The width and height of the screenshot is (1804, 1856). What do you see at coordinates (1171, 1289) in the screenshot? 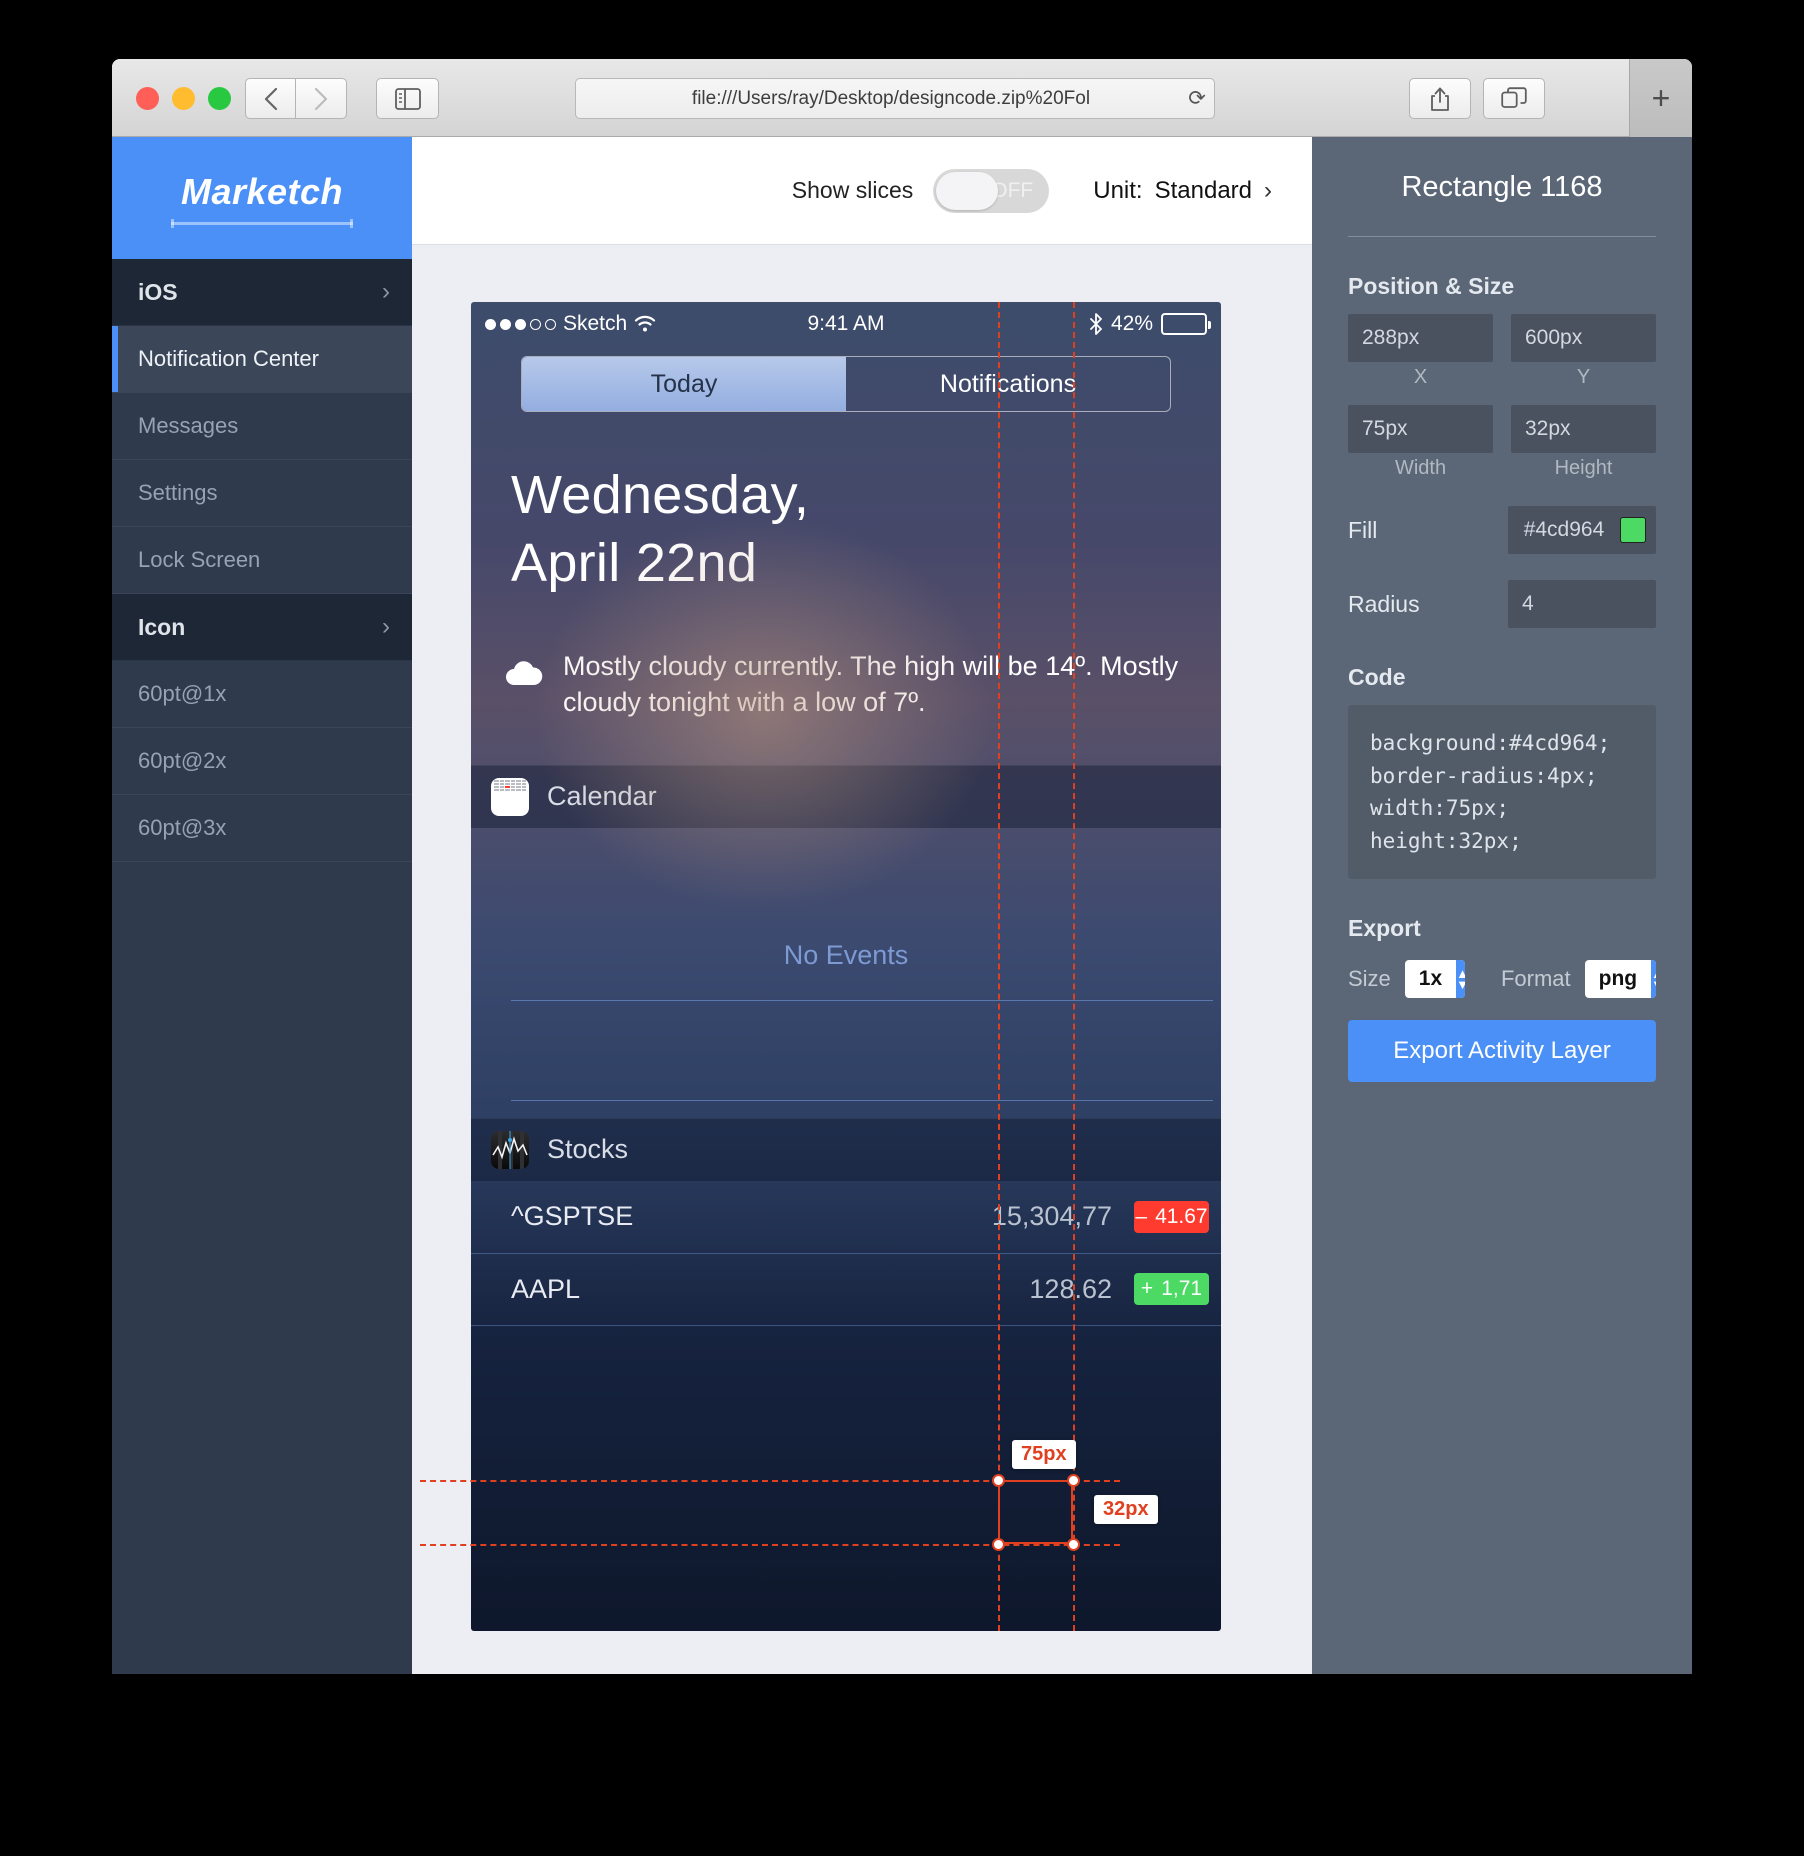
I see `stock-change-badge-selected: + 1,71` at bounding box center [1171, 1289].